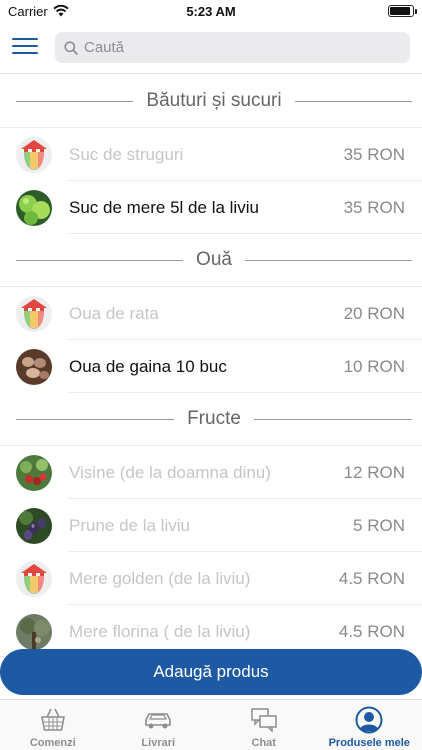 Image resolution: width=422 pixels, height=750 pixels. I want to click on product-row: Mere florina ( de la liviu) 4.5 RON, so click(211, 627).